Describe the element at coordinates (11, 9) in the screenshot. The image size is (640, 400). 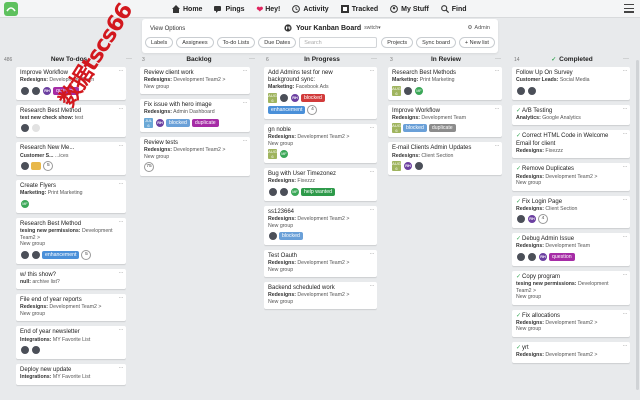
I see `basecamp-logo-icon` at that location.